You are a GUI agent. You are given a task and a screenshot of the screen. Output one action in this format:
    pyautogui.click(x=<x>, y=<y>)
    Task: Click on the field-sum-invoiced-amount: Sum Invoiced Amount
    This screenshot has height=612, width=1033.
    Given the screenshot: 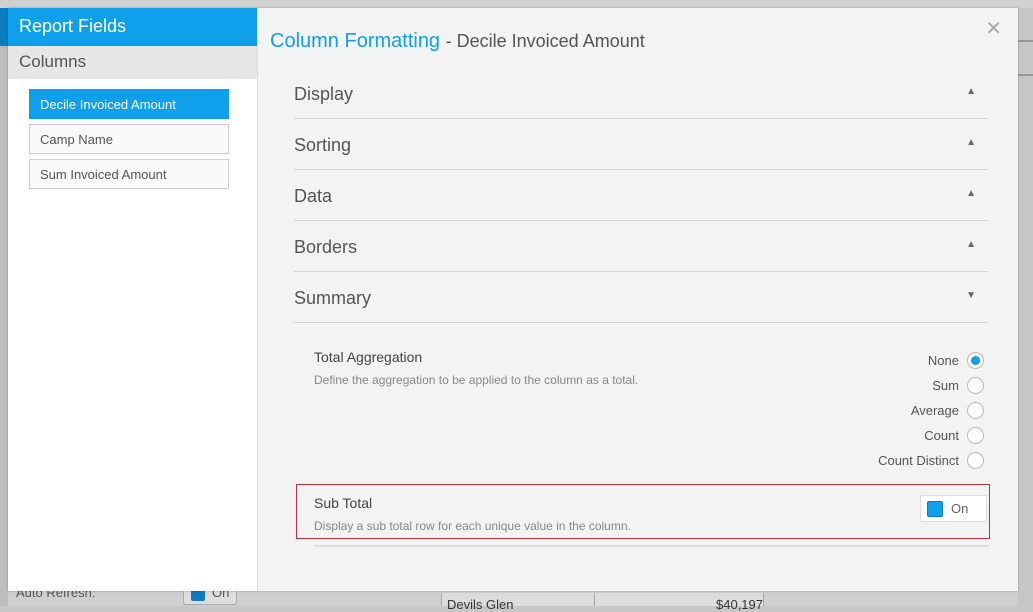 What is the action you would take?
    pyautogui.click(x=129, y=174)
    